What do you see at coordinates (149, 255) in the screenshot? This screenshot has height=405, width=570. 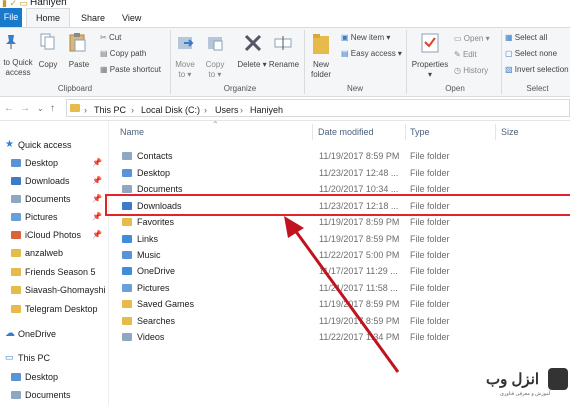 I see `row-name: Music` at bounding box center [149, 255].